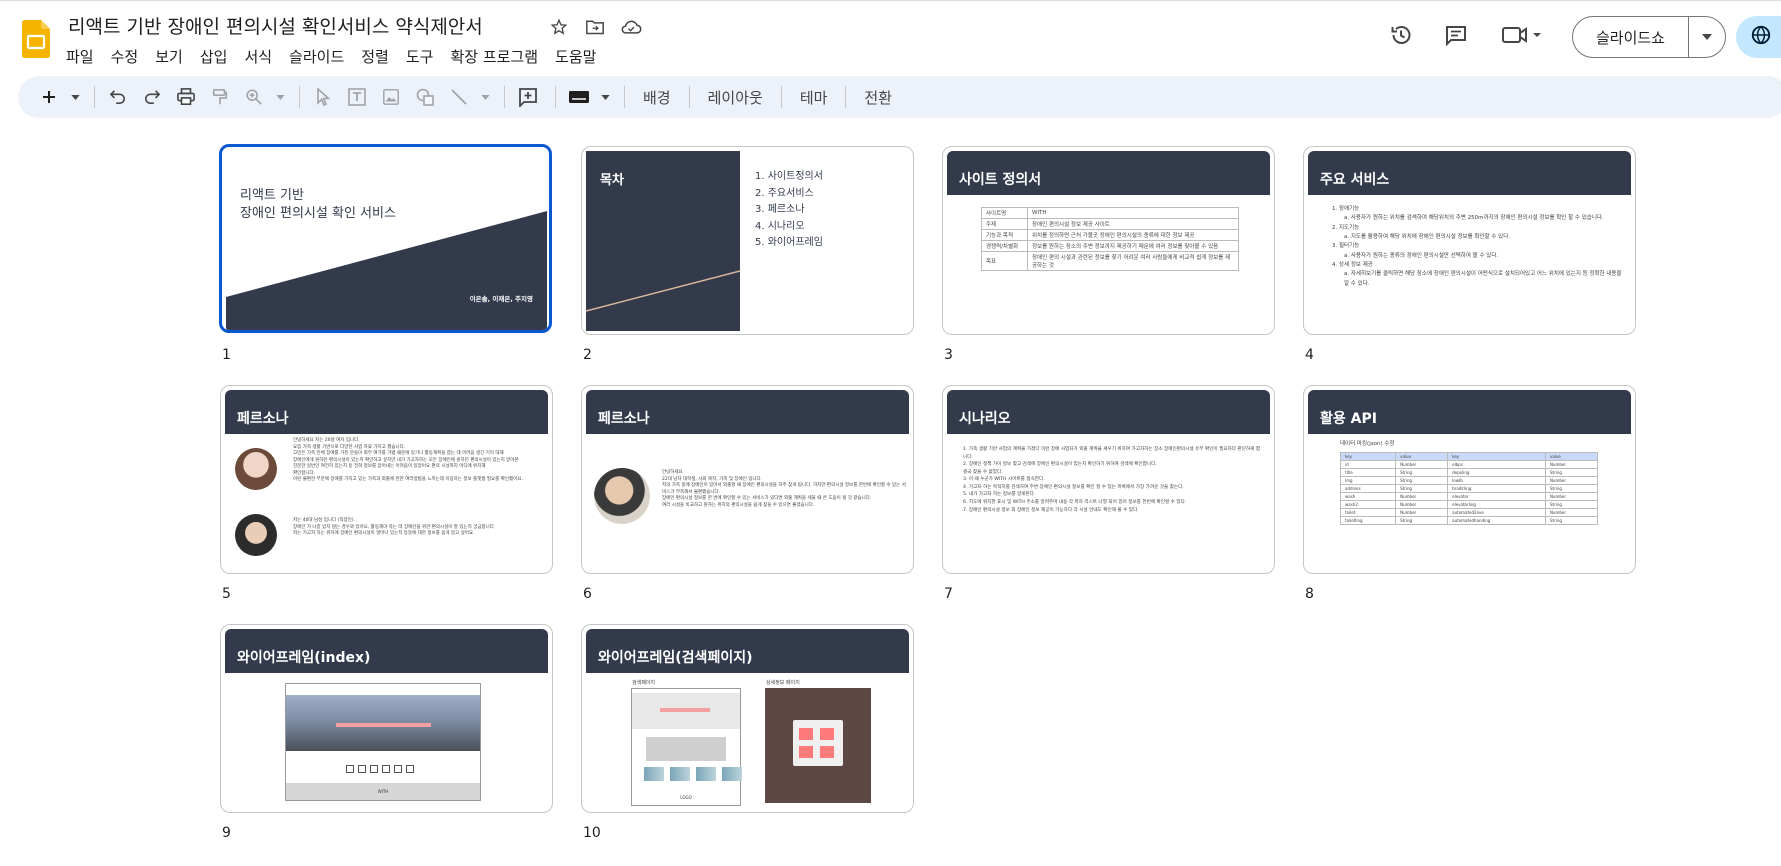 The width and height of the screenshot is (1781, 866). Describe the element at coordinates (459, 97) in the screenshot. I see `line-icon` at that location.